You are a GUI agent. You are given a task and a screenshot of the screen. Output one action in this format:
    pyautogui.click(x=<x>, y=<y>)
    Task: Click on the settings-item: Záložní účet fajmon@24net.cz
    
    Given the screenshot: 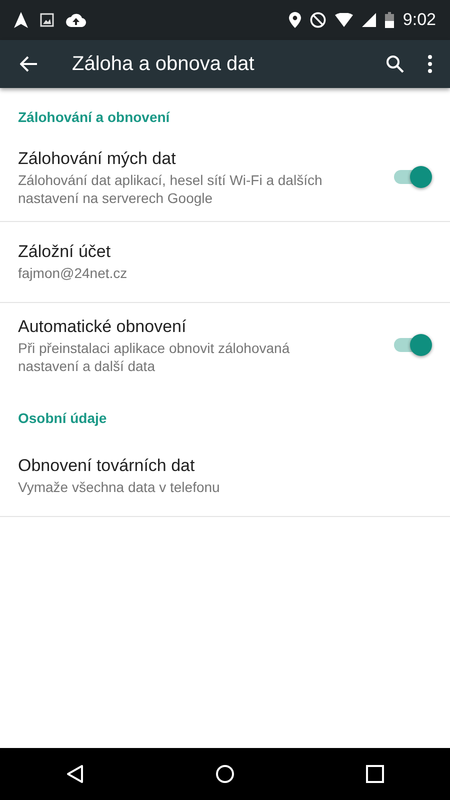 What is the action you would take?
    pyautogui.click(x=225, y=262)
    